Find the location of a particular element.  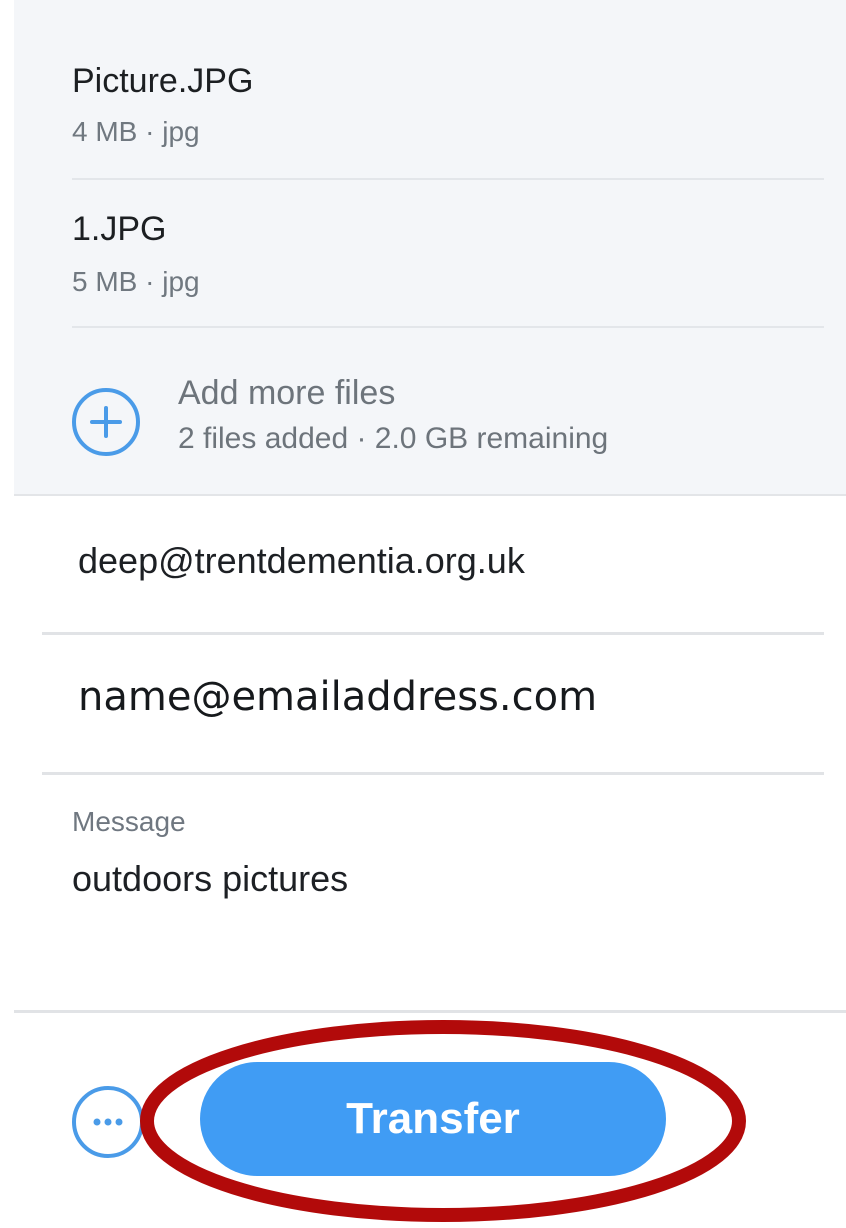

file-item: Picture.JPG 4 MB · jpg is located at coordinates (448, 110).